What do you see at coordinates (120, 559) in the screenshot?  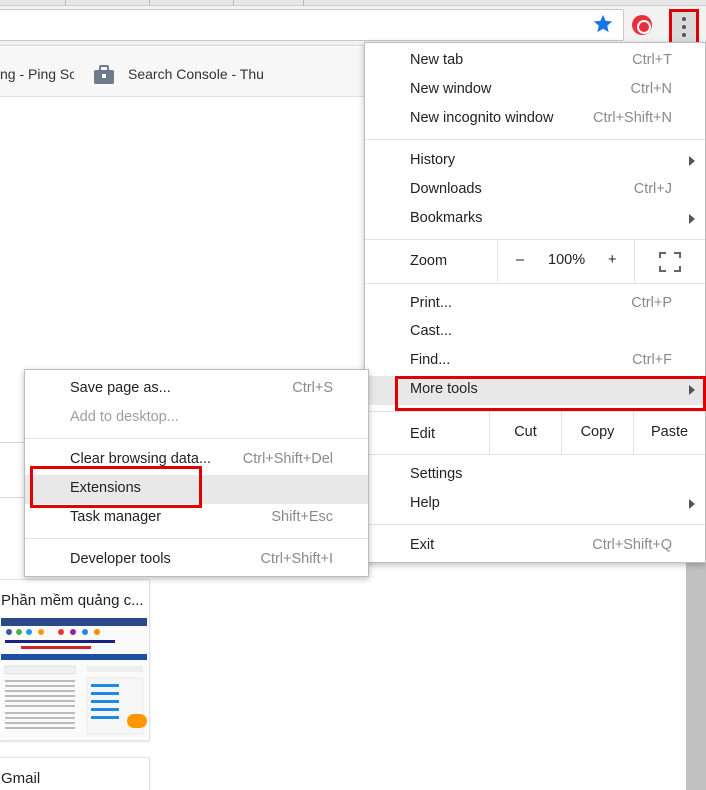 I see `menu-item-label: Developer tools` at bounding box center [120, 559].